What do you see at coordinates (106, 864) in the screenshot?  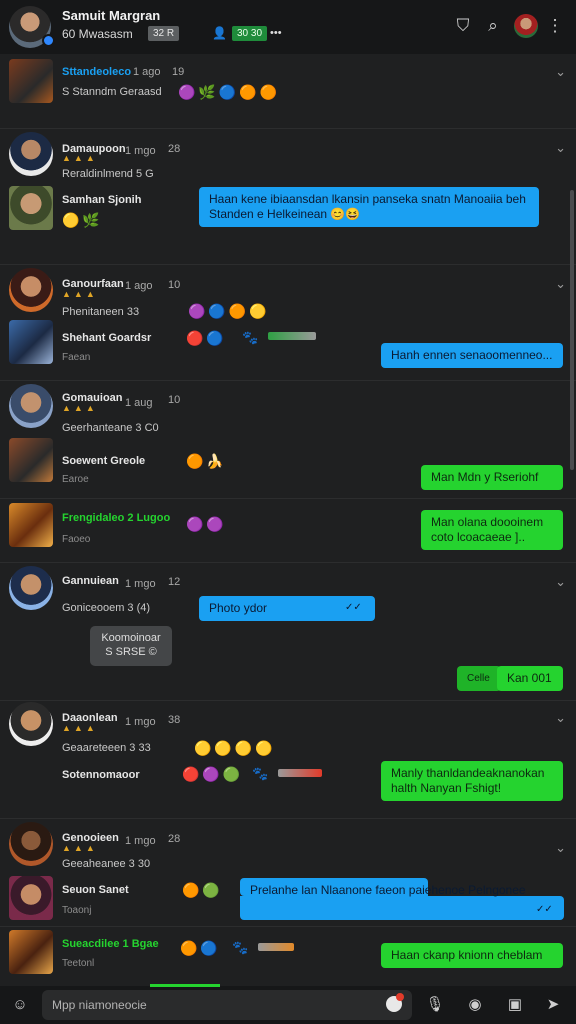 I see `message-preview: Geeaheanee 3 30` at bounding box center [106, 864].